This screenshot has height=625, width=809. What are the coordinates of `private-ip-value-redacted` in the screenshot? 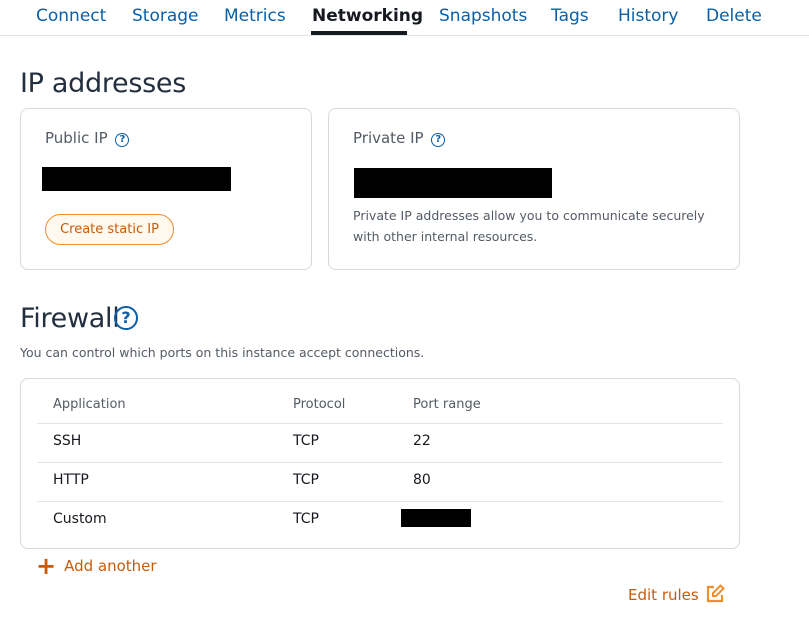 It's located at (453, 183).